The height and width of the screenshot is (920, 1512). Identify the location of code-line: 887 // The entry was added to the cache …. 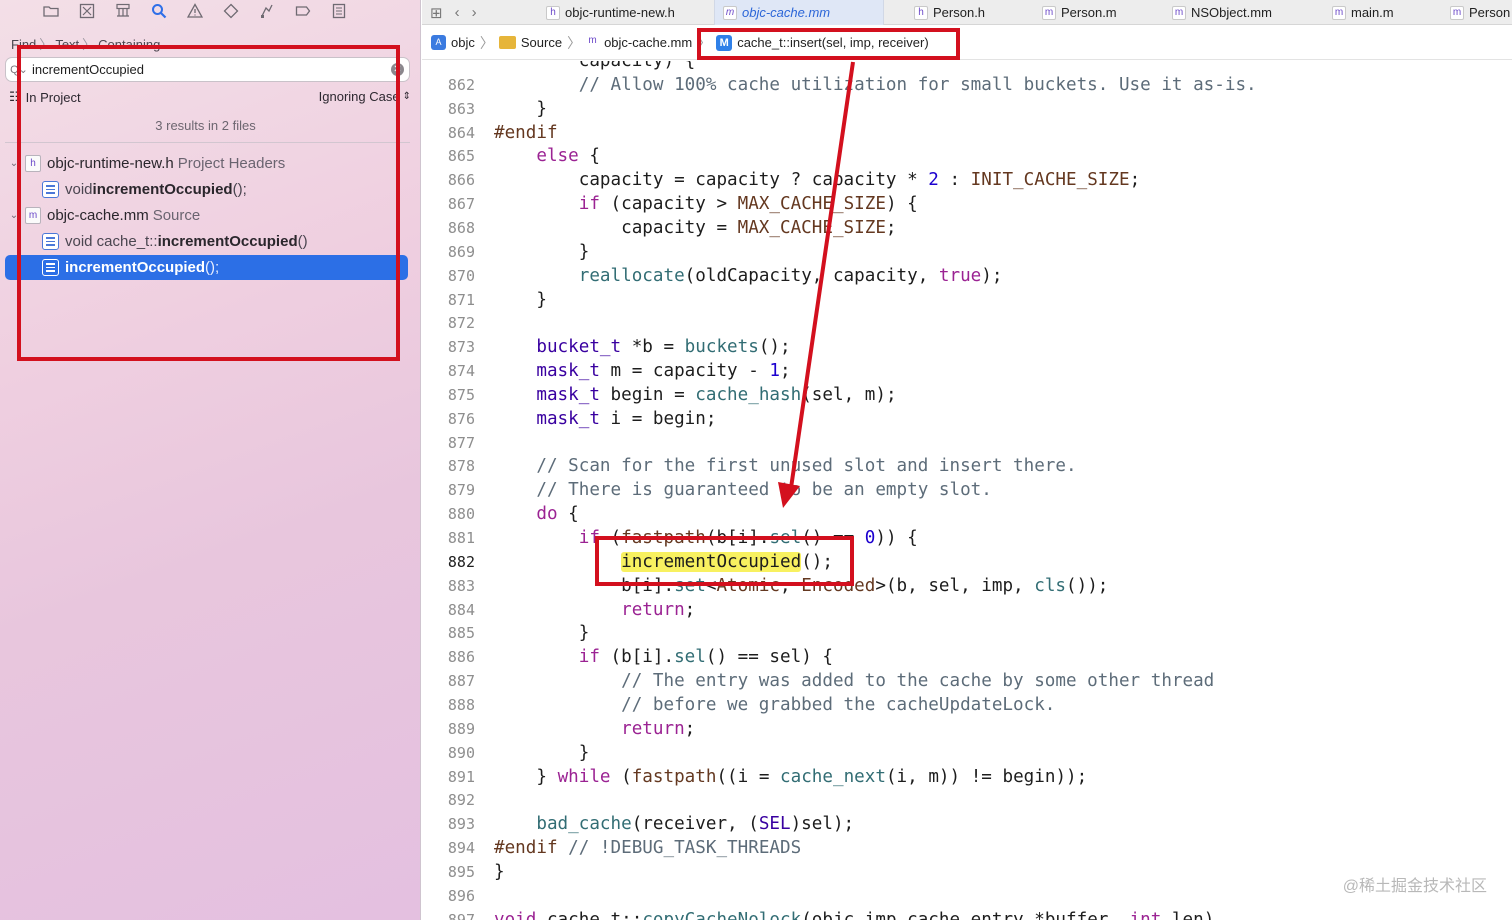
(967, 681).